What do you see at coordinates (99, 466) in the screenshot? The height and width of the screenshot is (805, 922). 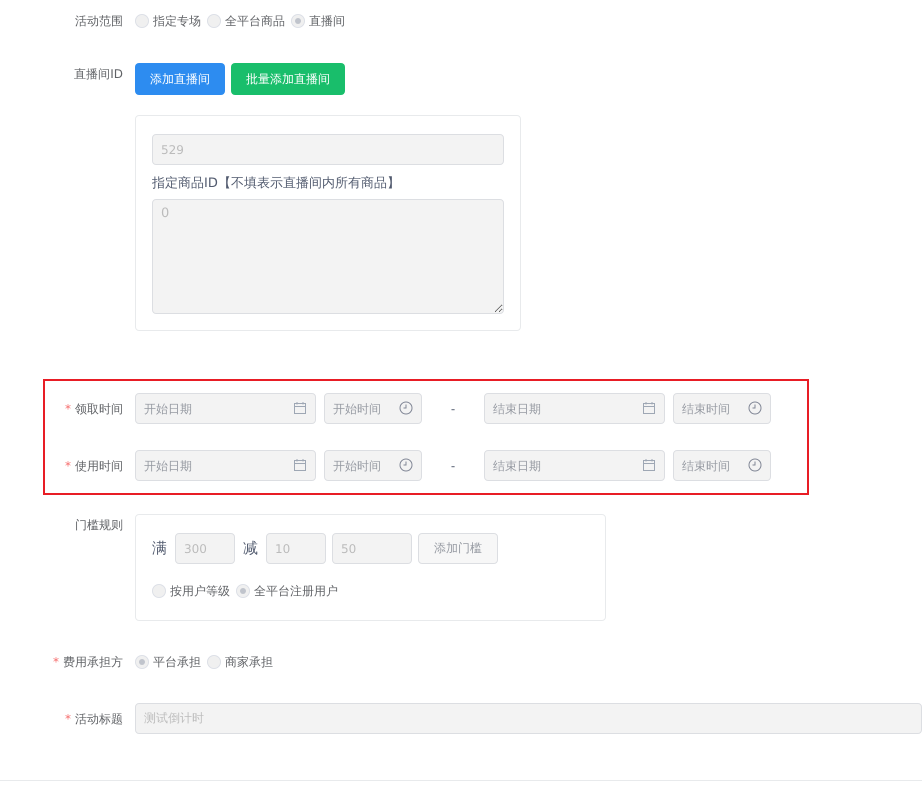 I see `field-label: 使用时间` at bounding box center [99, 466].